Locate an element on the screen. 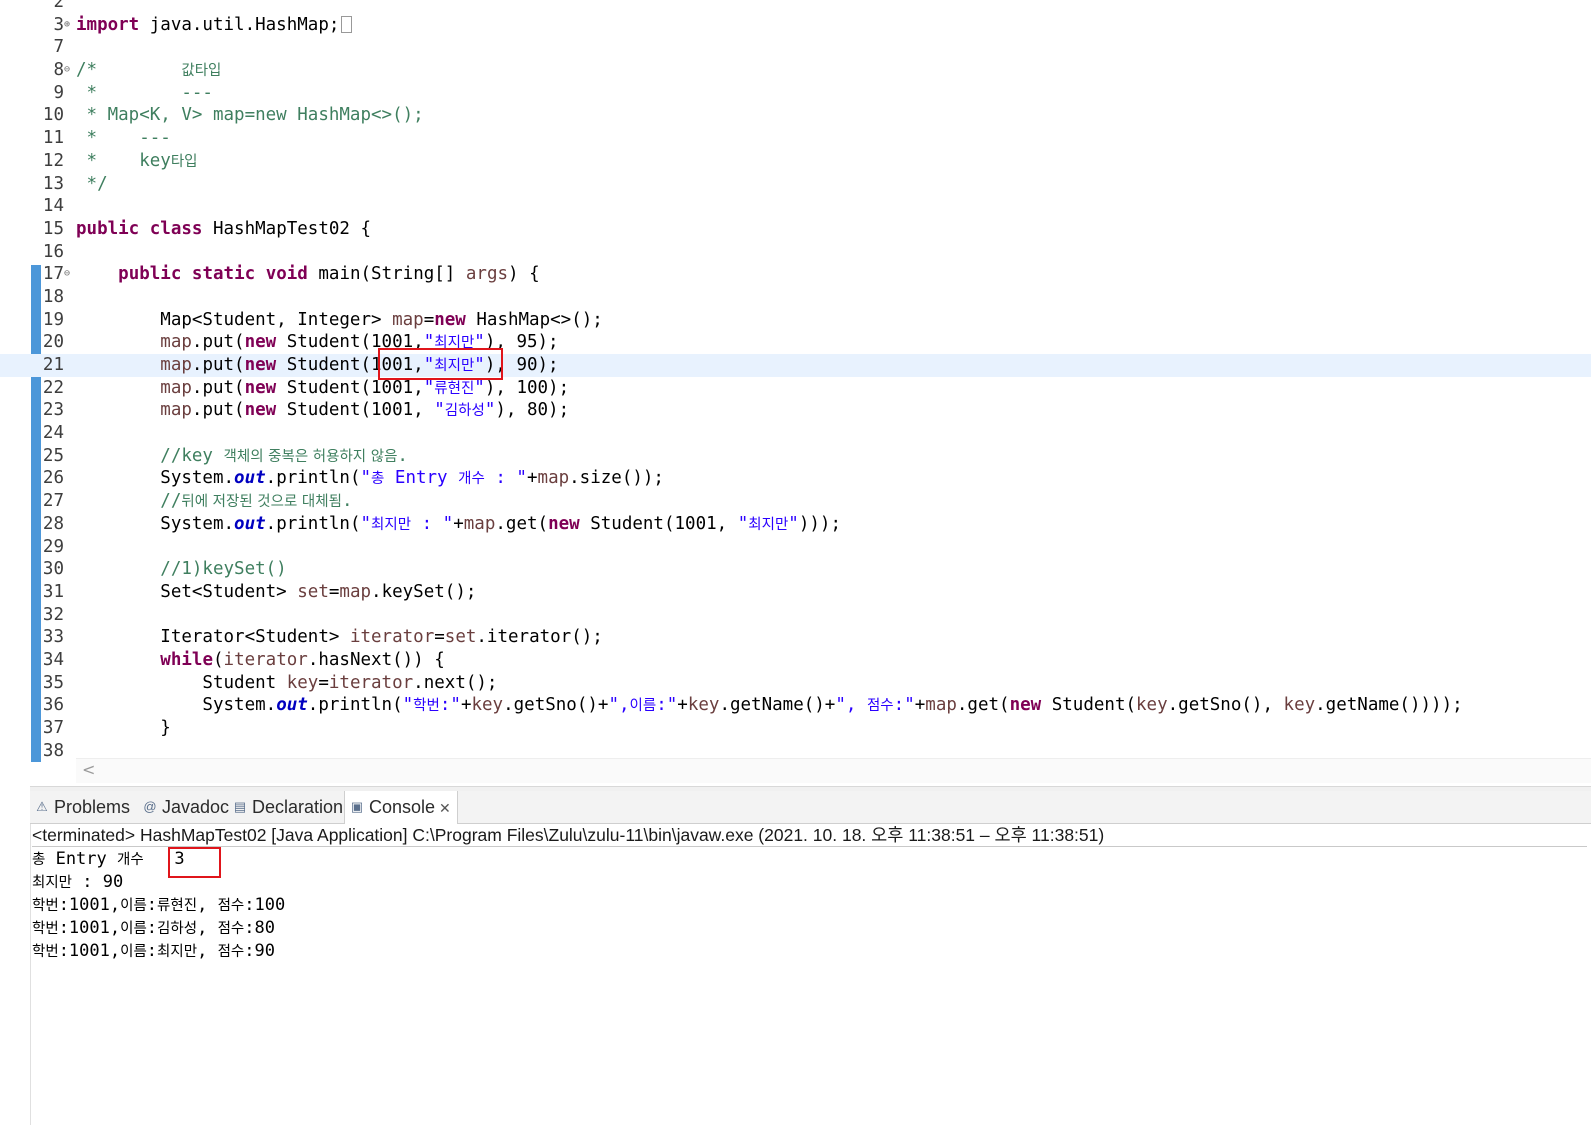 Image resolution: width=1591 pixels, height=1125 pixels. line-number: 16 is located at coordinates (53, 251).